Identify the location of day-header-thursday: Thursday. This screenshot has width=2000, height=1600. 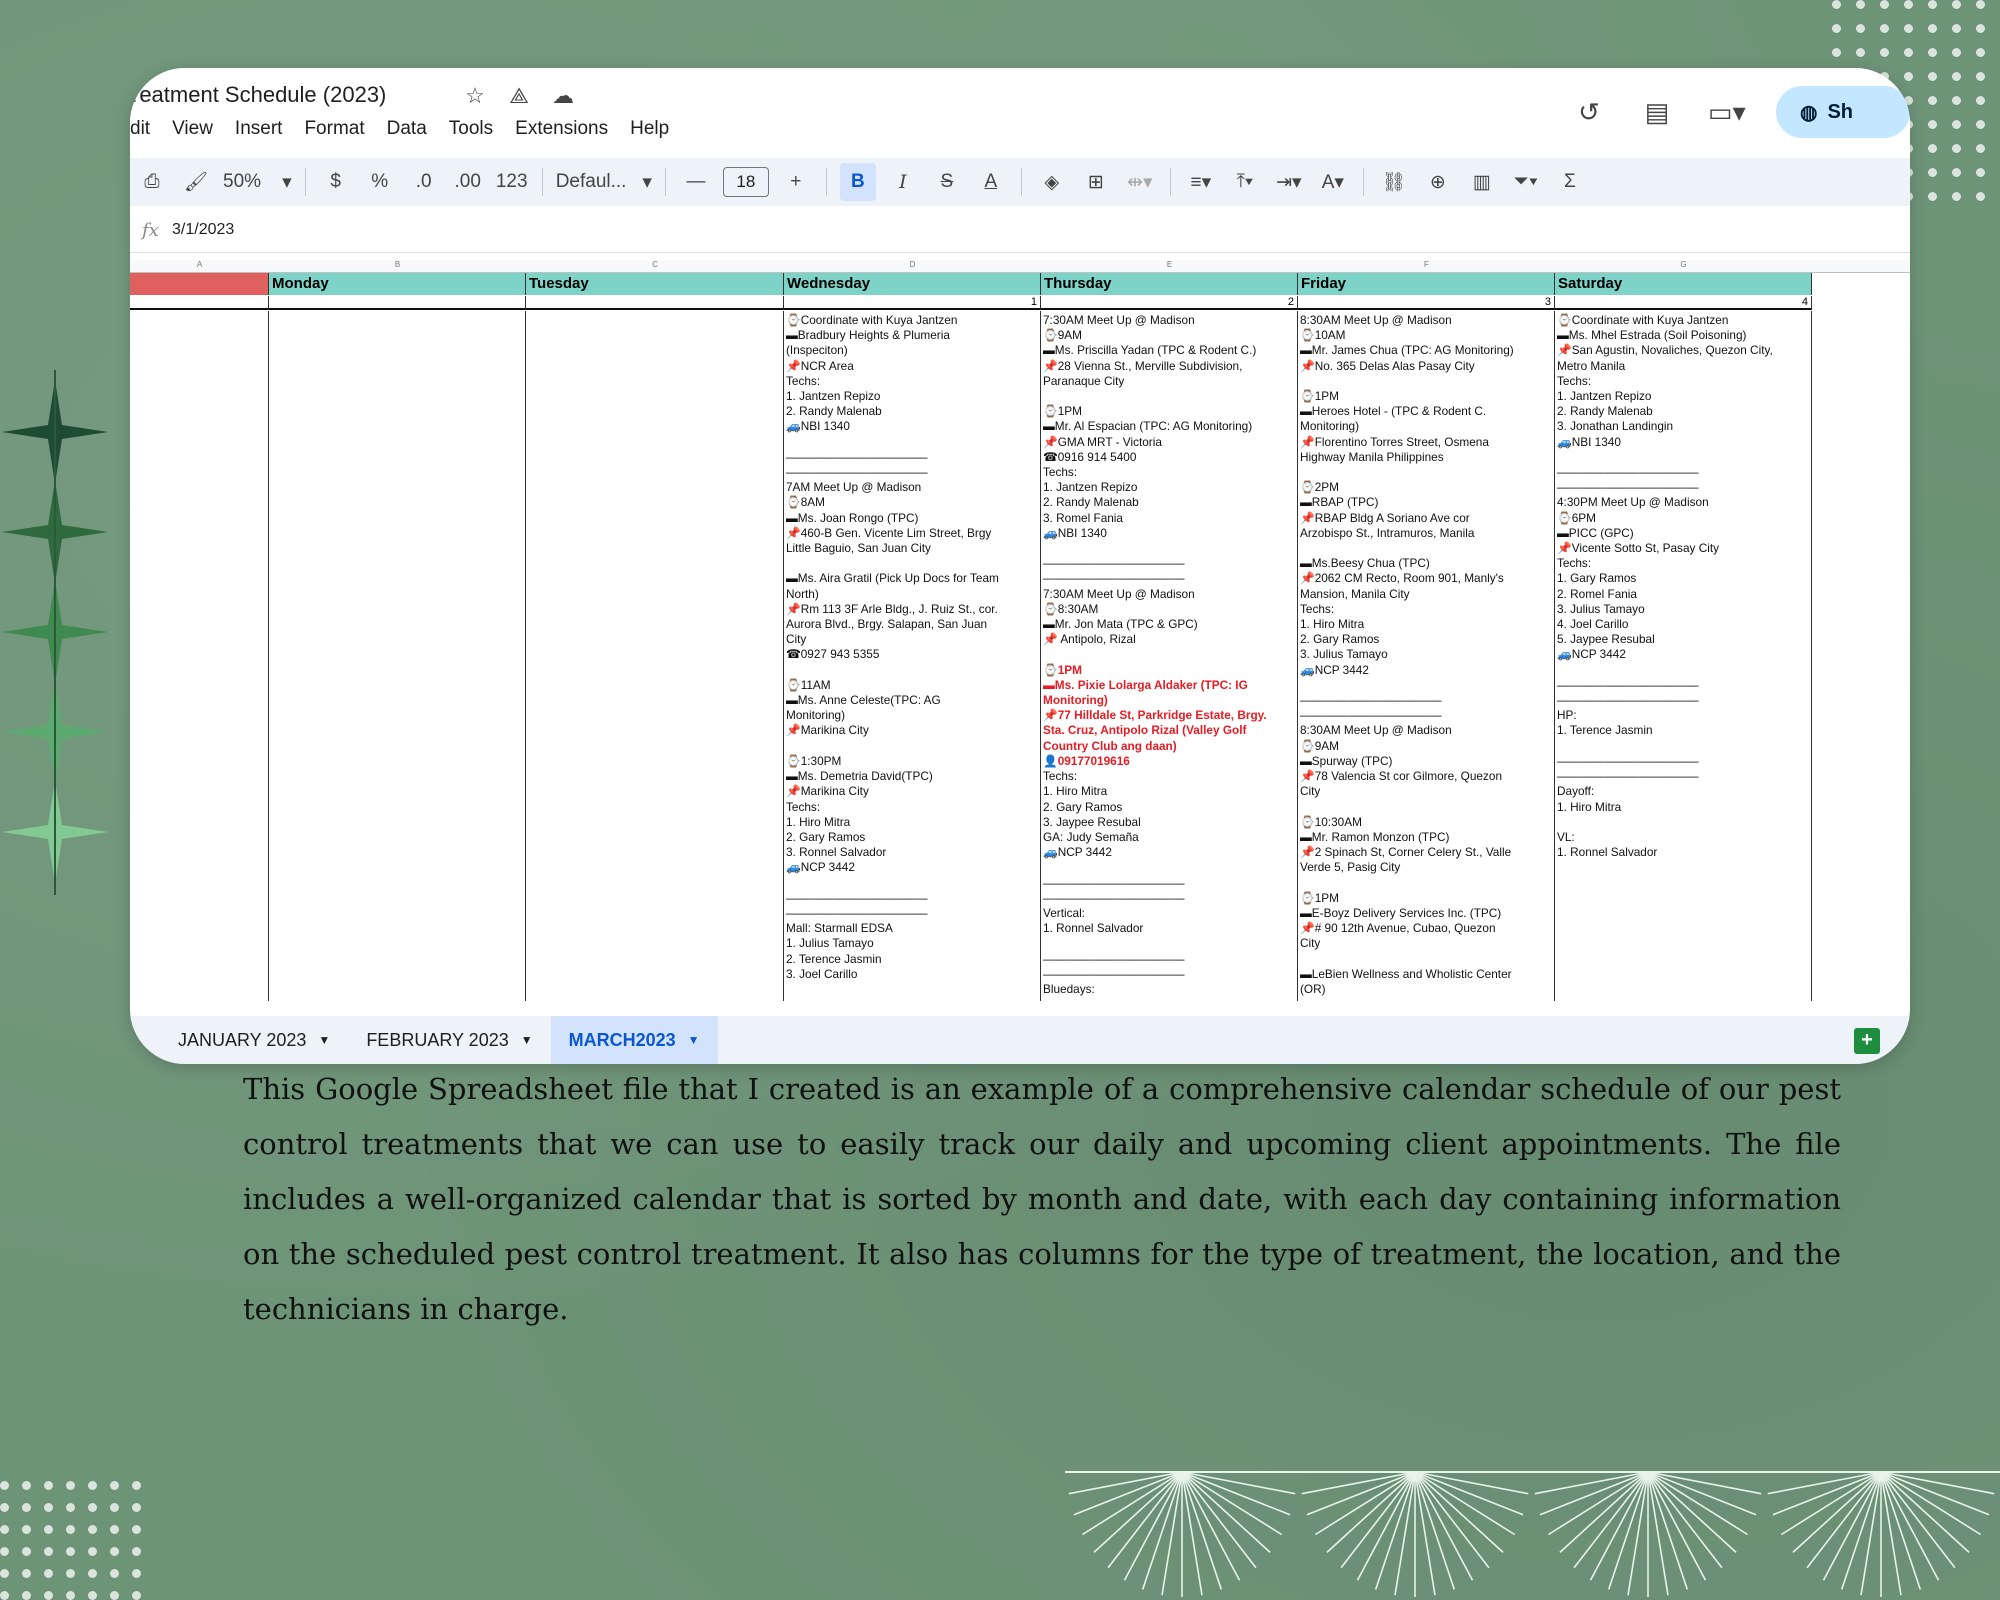
(1169, 284).